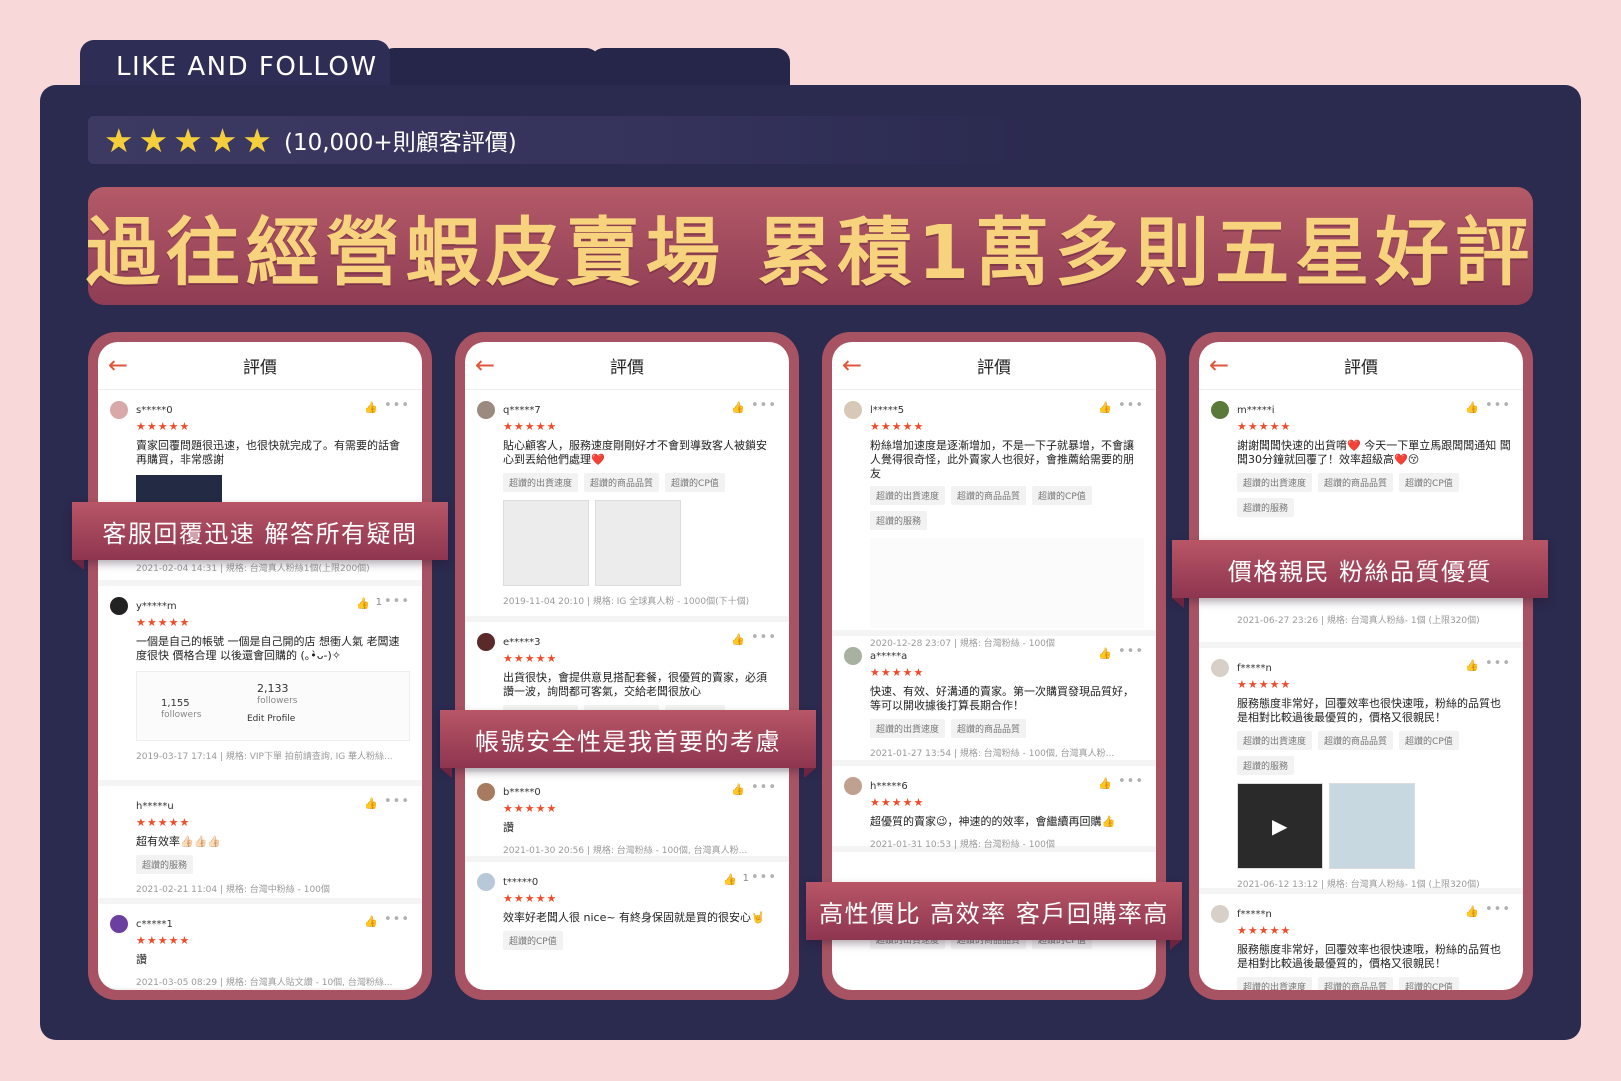 This screenshot has height=1081, width=1621. Describe the element at coordinates (155, 806) in the screenshot. I see `review-user: h*****u` at that location.